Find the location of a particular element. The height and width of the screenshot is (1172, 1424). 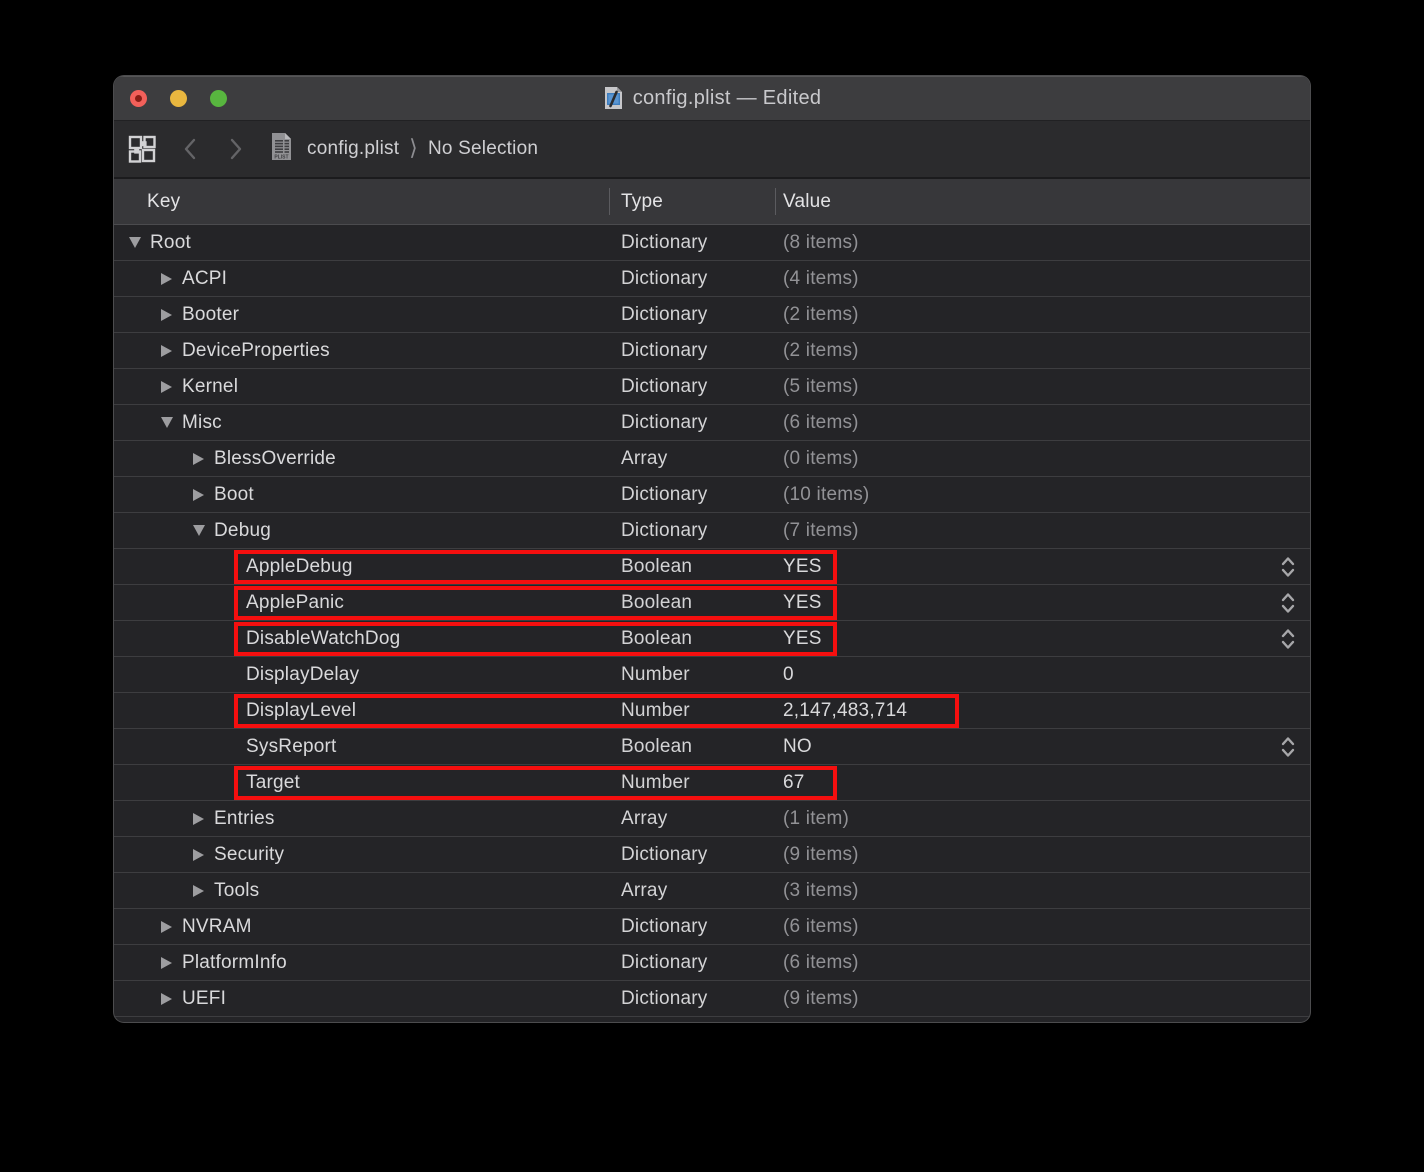

table-row-blessoverride: BlessOverride Array (0 items) is located at coordinates (712, 459).